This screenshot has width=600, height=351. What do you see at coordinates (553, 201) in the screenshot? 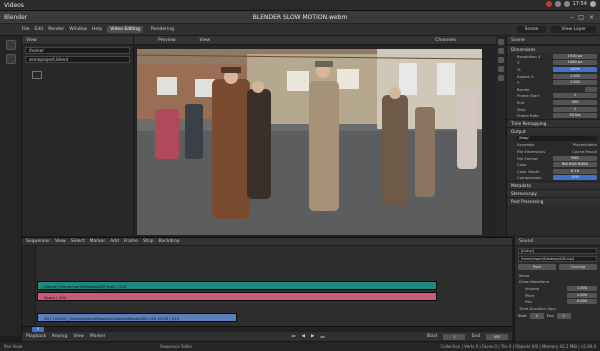
I see `post-processing-section: Post Processing` at bounding box center [553, 201].